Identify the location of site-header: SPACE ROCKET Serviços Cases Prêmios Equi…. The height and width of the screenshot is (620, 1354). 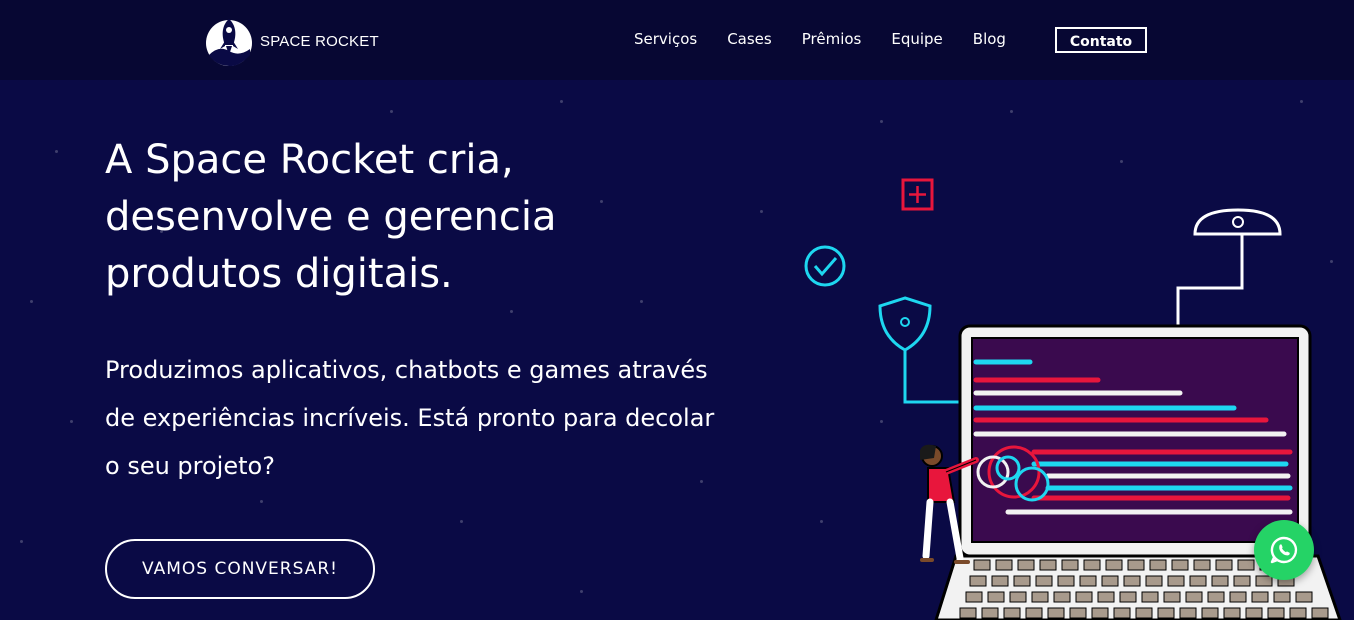
(677, 40).